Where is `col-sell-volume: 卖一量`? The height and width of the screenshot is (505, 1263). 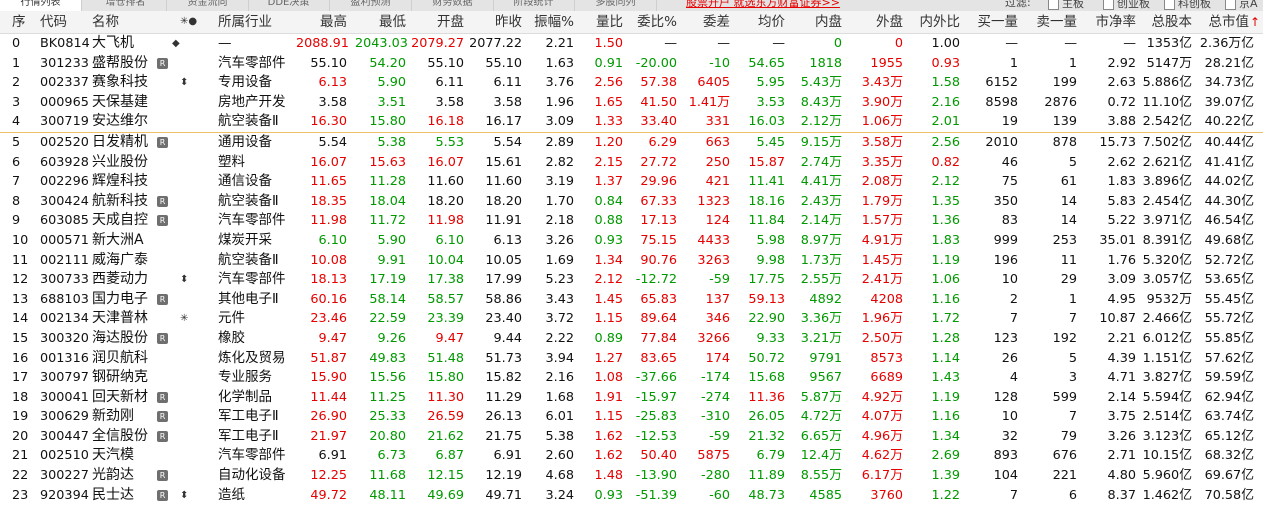
col-sell-volume: 卖一量 is located at coordinates (1051, 22).